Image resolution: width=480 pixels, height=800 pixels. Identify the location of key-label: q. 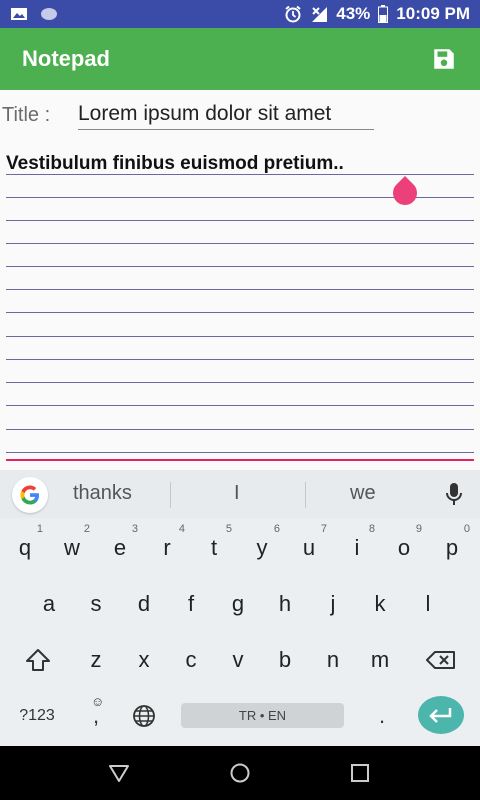
(25, 547).